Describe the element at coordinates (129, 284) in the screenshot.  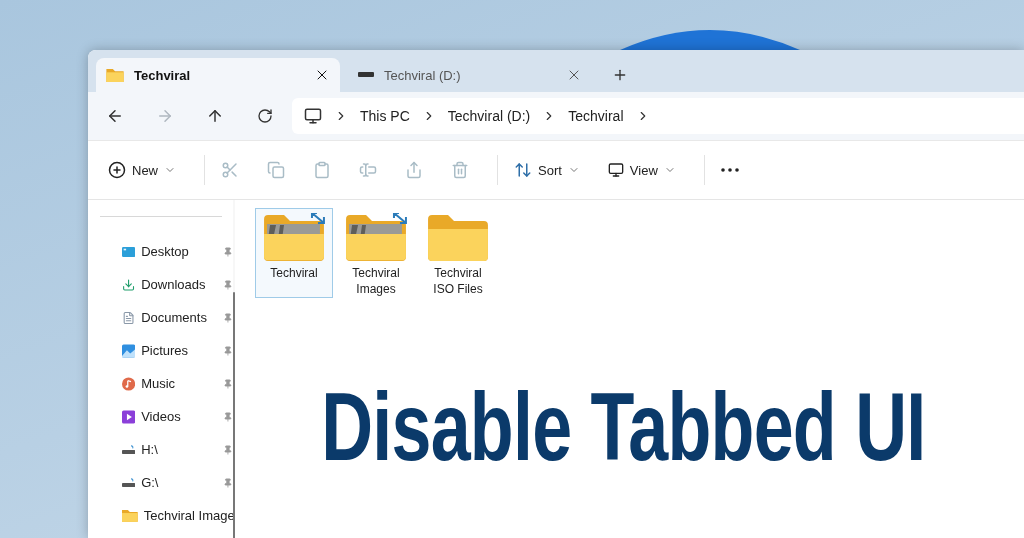
I see `download-icon` at that location.